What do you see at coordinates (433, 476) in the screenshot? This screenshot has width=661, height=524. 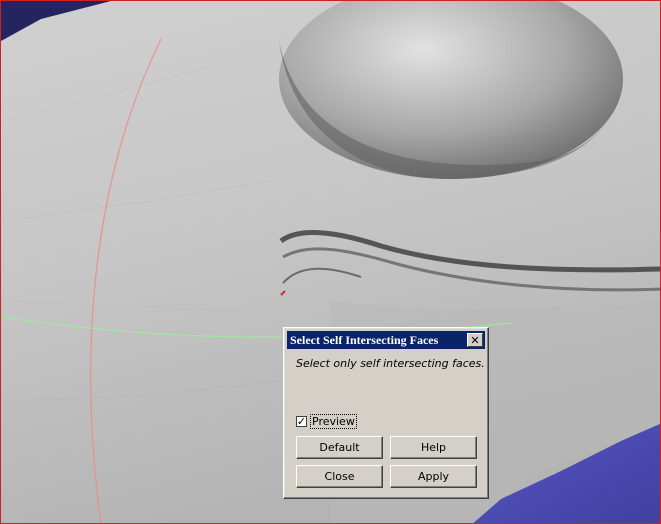 I see `apply-button: Apply` at bounding box center [433, 476].